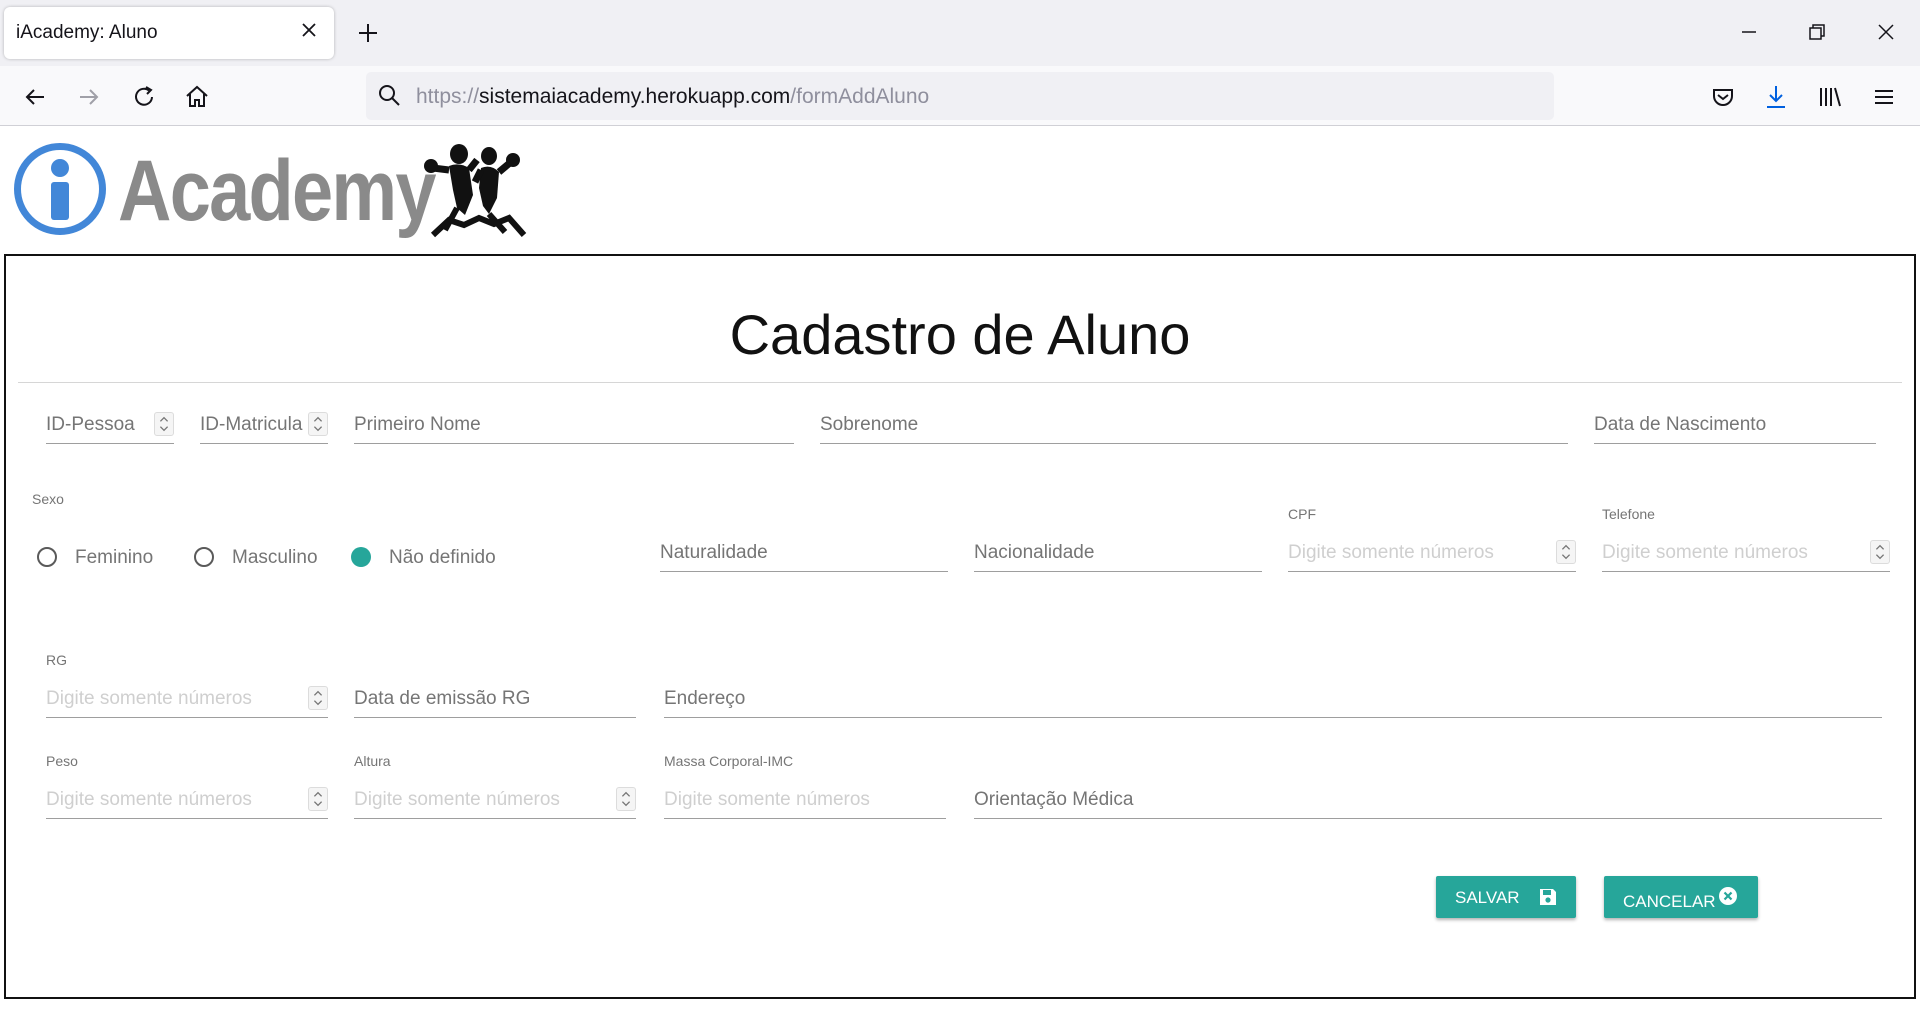 This screenshot has height=1034, width=1920. Describe the element at coordinates (1723, 97) in the screenshot. I see `pocket-icon` at that location.